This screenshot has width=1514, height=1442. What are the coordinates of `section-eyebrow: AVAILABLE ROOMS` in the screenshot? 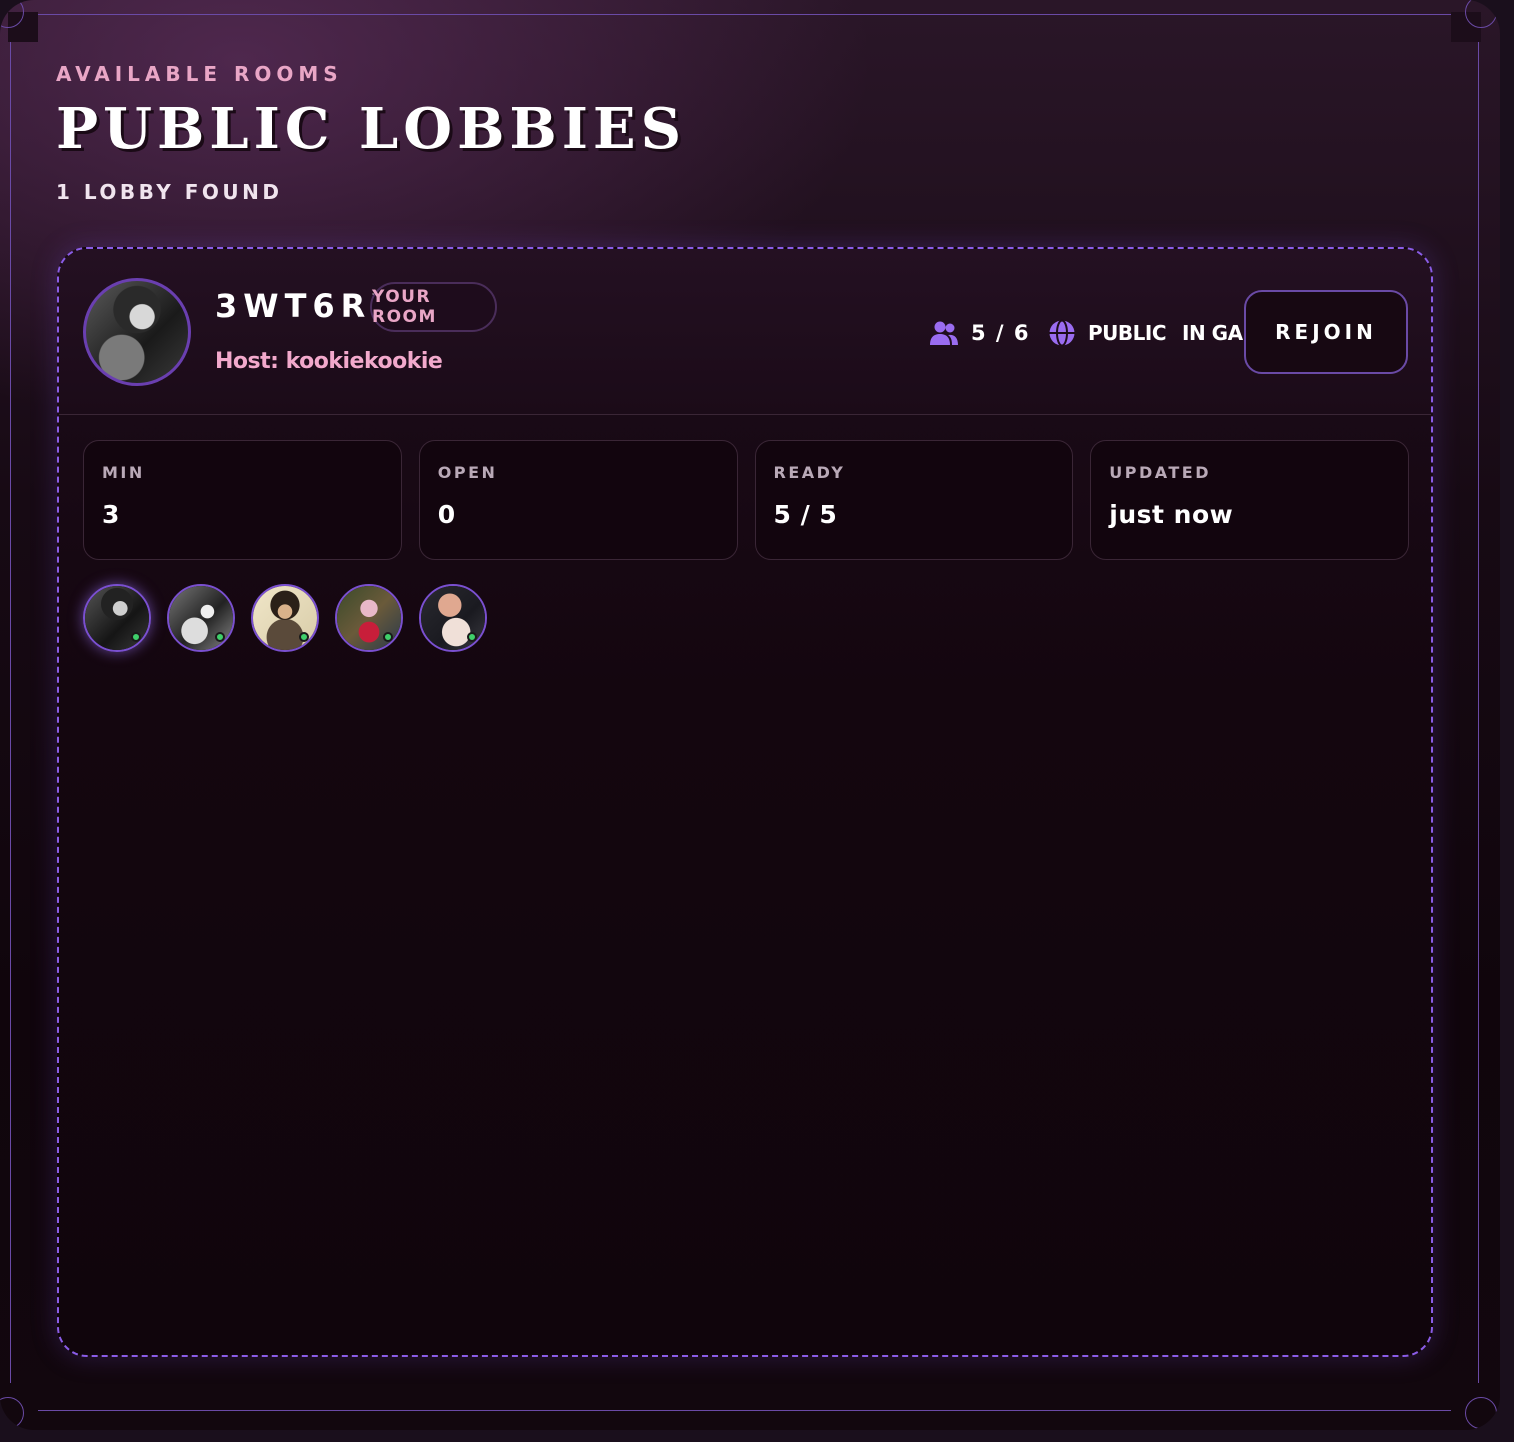 It's located at (199, 74).